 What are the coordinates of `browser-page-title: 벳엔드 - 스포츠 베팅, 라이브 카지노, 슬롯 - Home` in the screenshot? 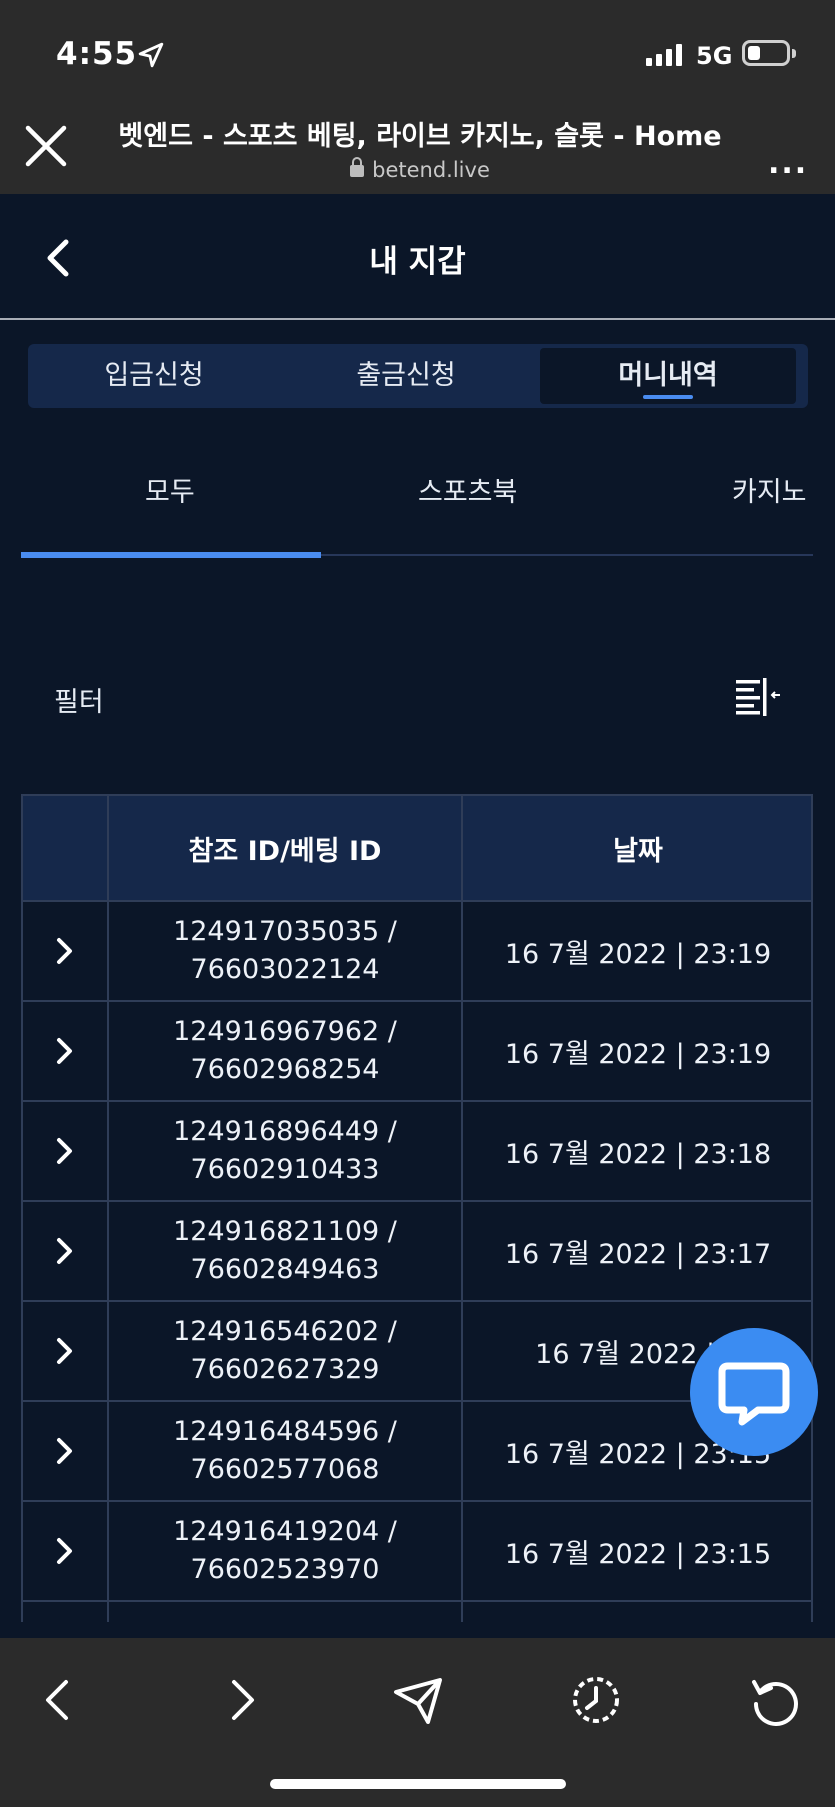 It's located at (420, 136).